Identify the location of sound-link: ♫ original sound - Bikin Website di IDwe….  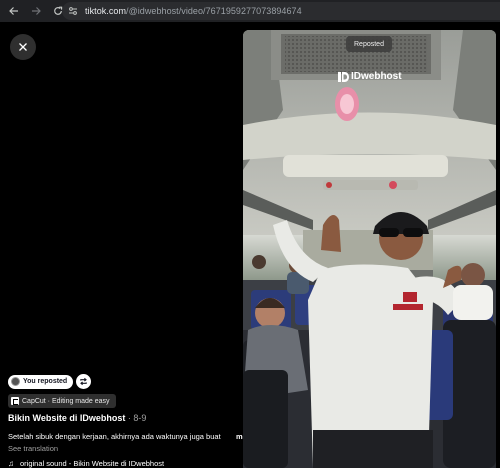
(86, 463).